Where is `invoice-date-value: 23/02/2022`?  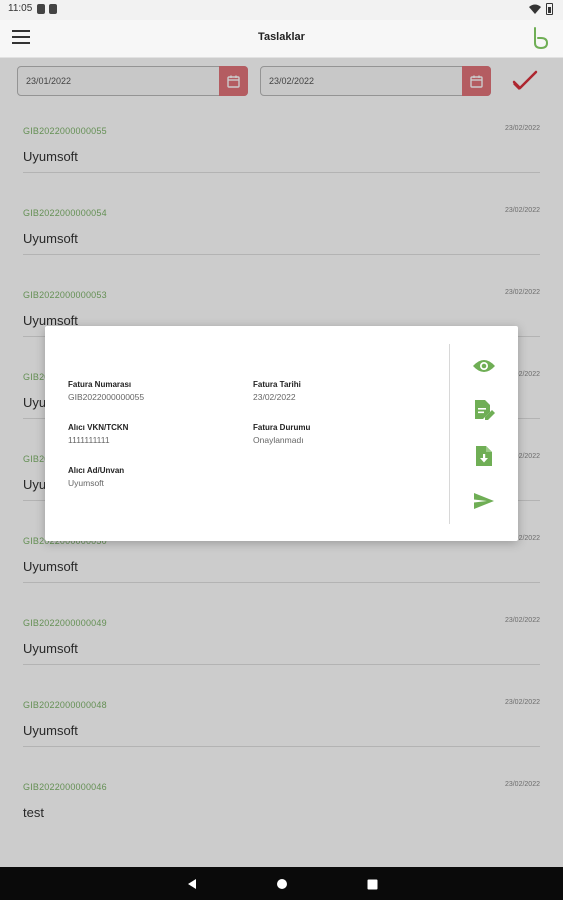
invoice-date-value: 23/02/2022 is located at coordinates (274, 397).